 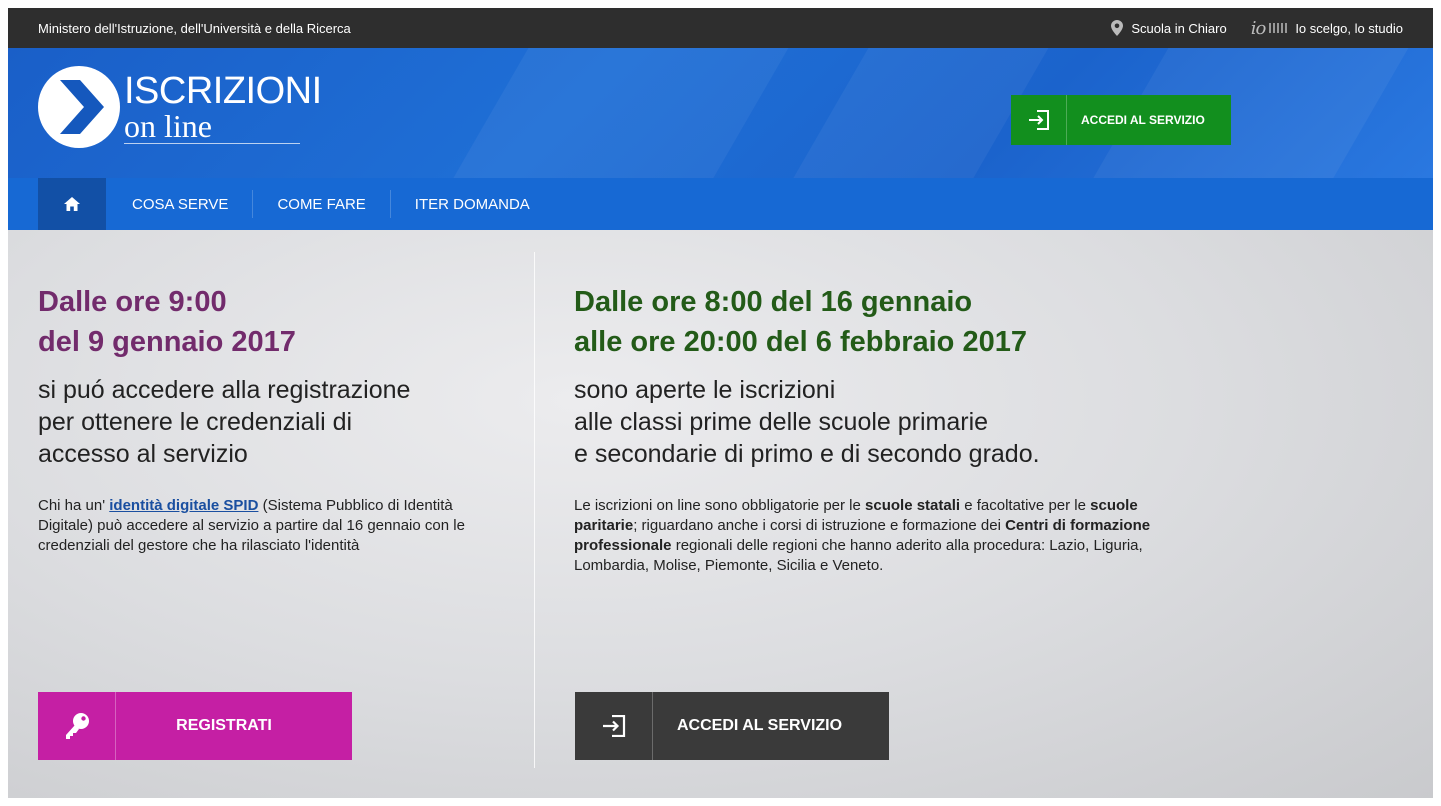 I want to click on scuola-in-chiaro-link: Scuola in Chiaro, so click(x=1169, y=28).